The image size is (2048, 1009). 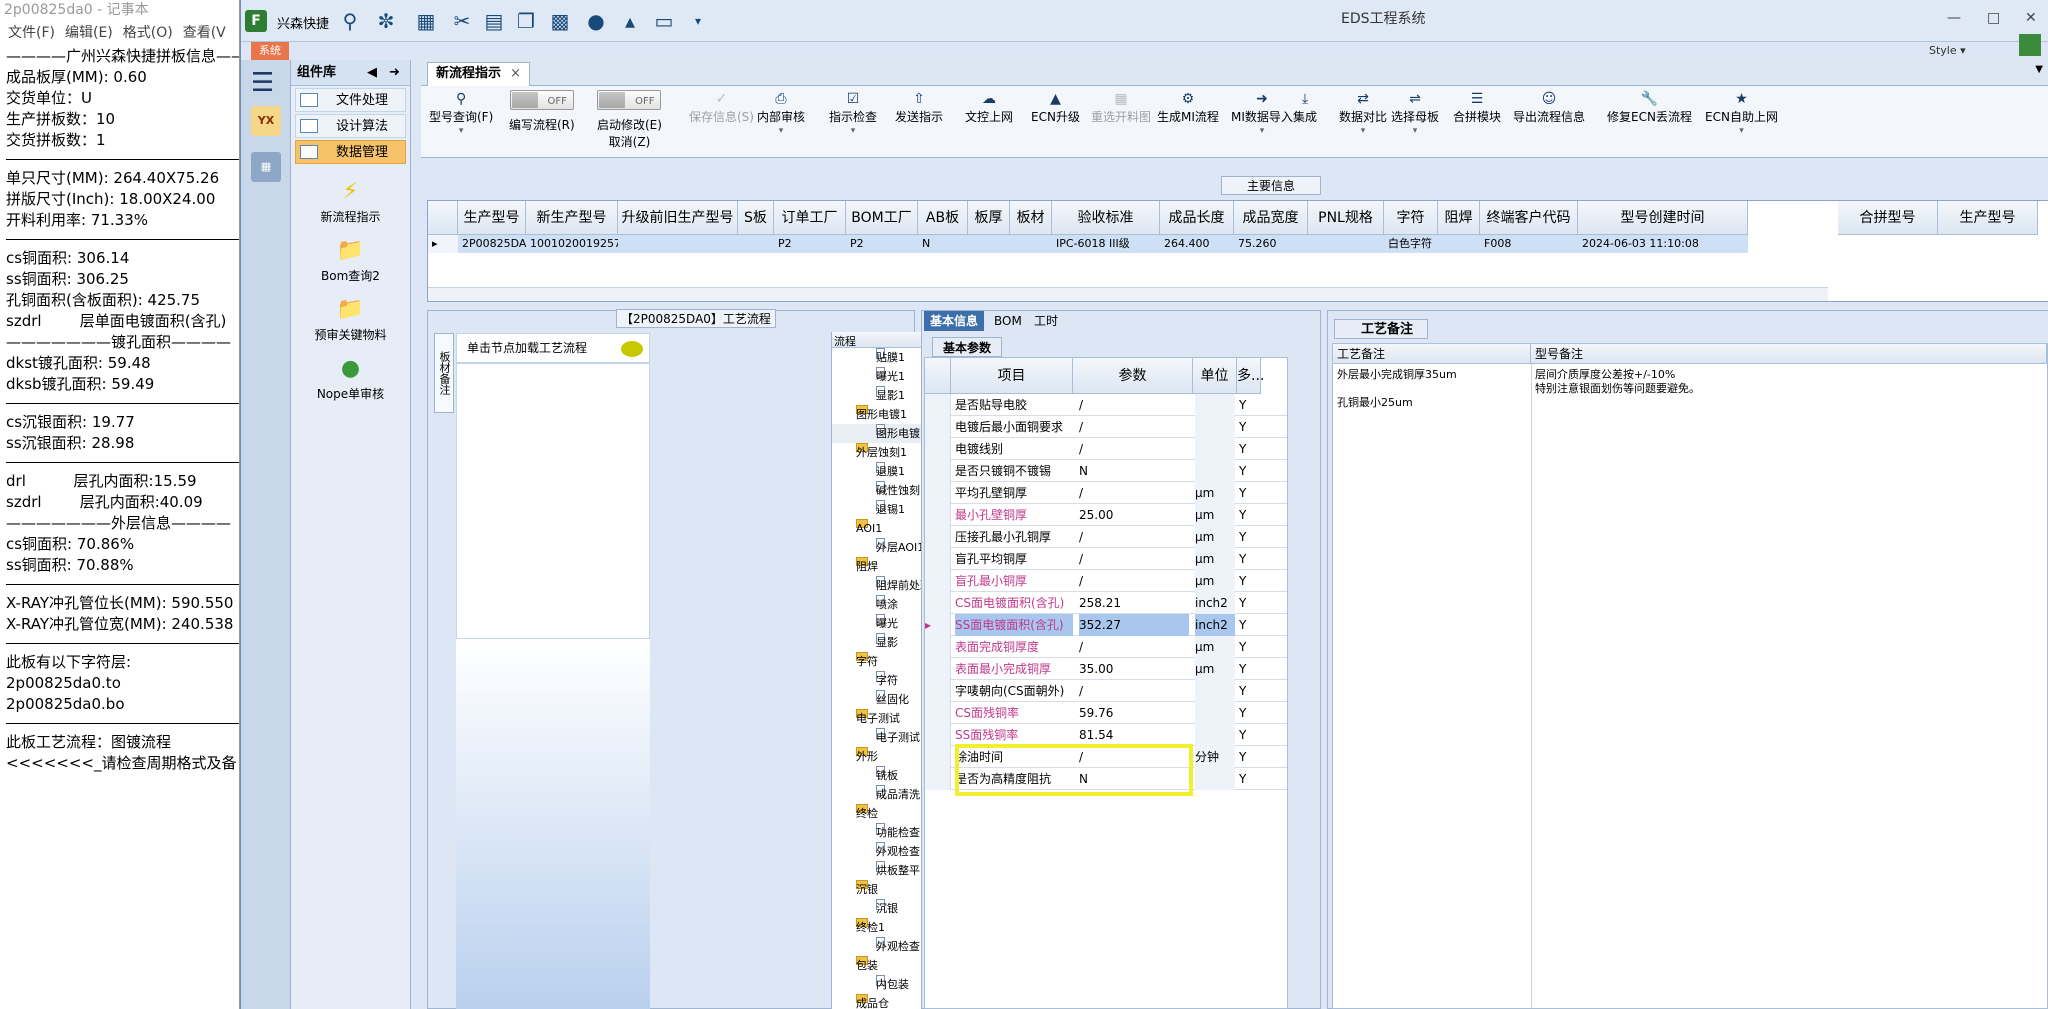 What do you see at coordinates (1741, 113) in the screenshot?
I see `toolbar-button: ★ ECN自助上网 ▾` at bounding box center [1741, 113].